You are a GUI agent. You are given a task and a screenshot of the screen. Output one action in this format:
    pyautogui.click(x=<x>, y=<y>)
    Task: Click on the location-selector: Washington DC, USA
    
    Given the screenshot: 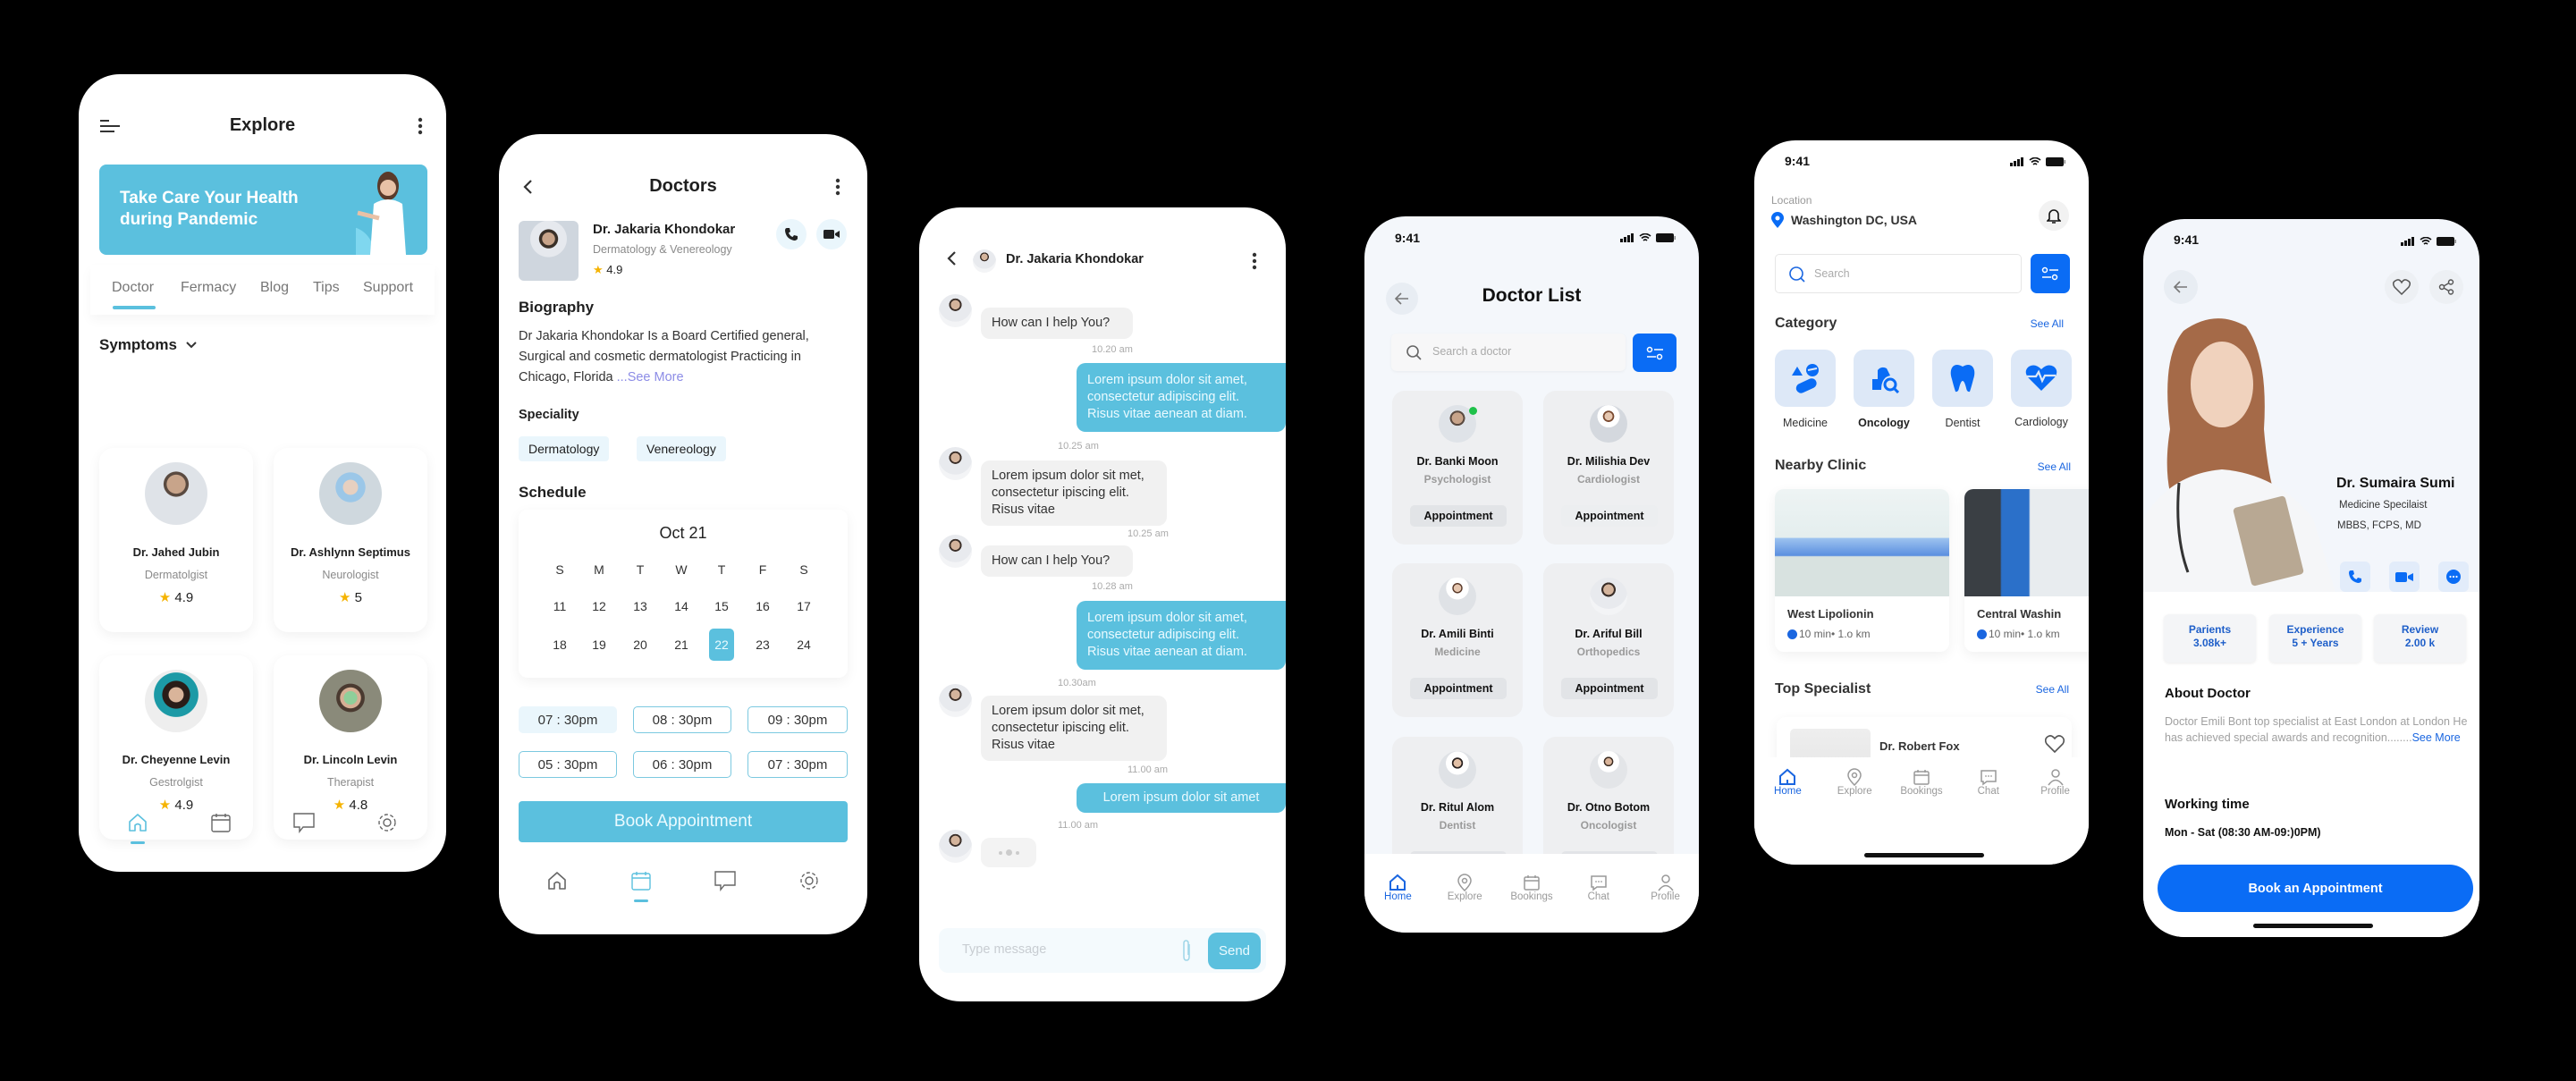 What is the action you would take?
    pyautogui.click(x=1844, y=220)
    